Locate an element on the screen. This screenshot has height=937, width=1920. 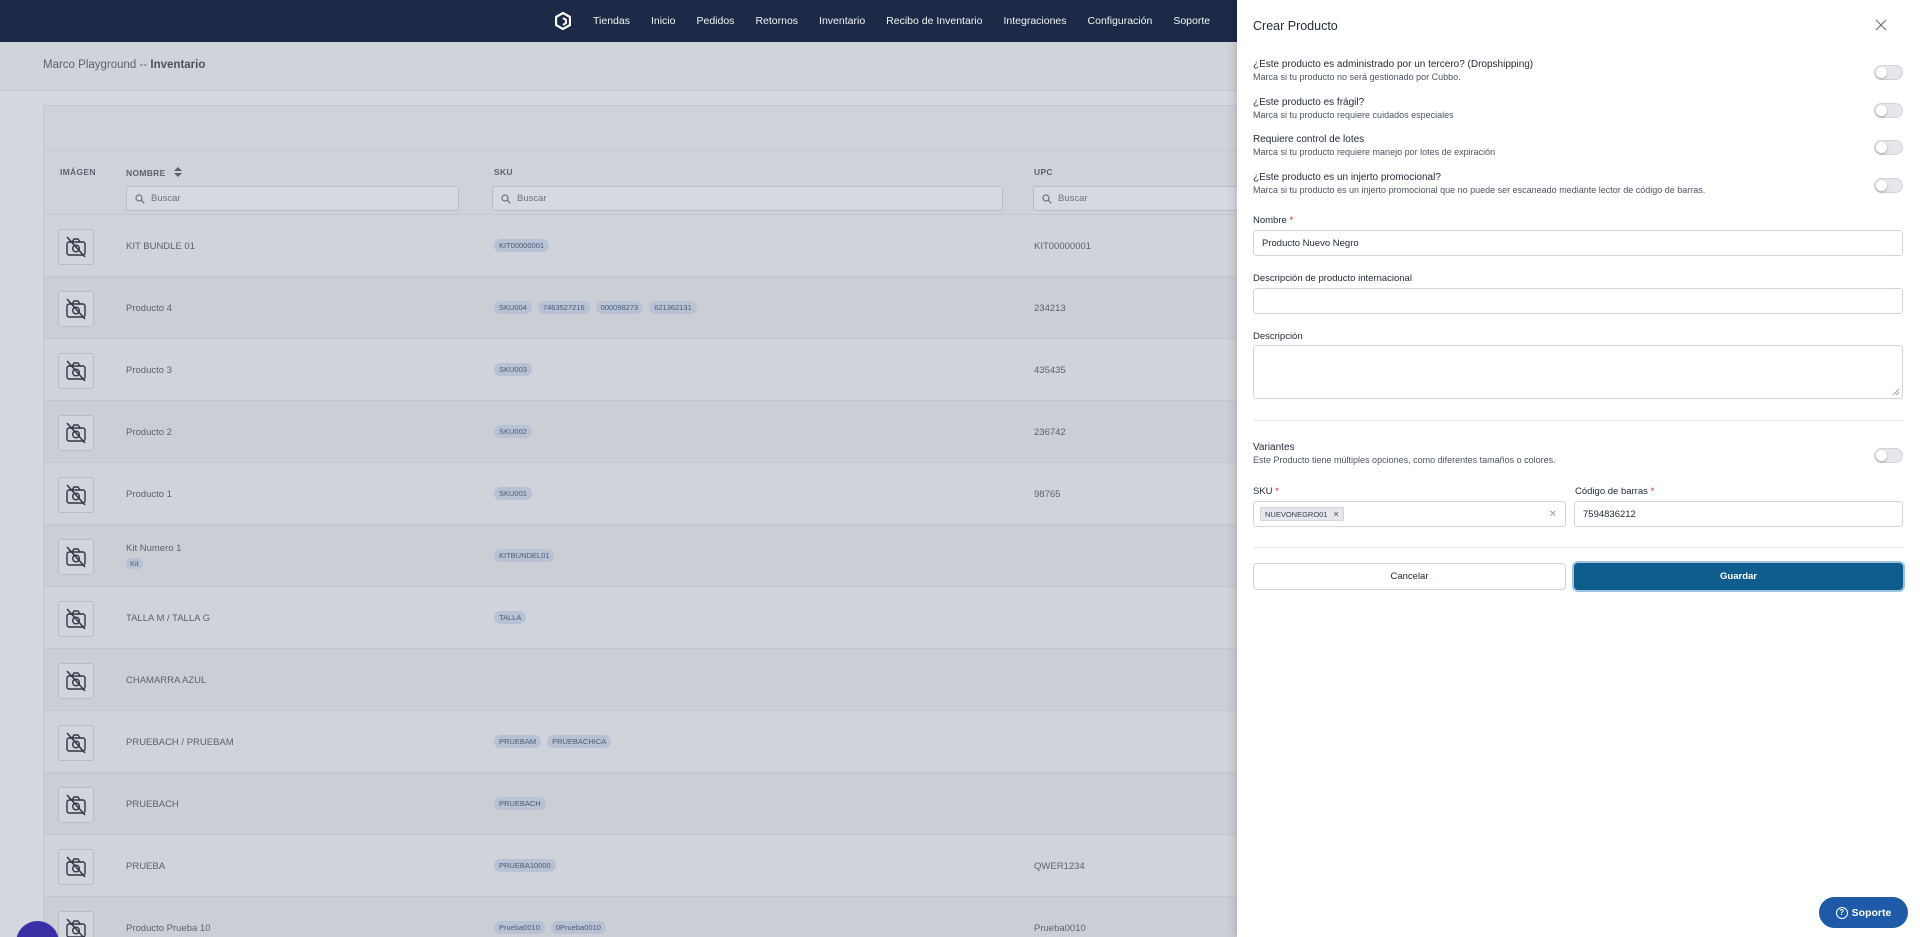
barcode-label-text: Código de barras is located at coordinates (1611, 491).